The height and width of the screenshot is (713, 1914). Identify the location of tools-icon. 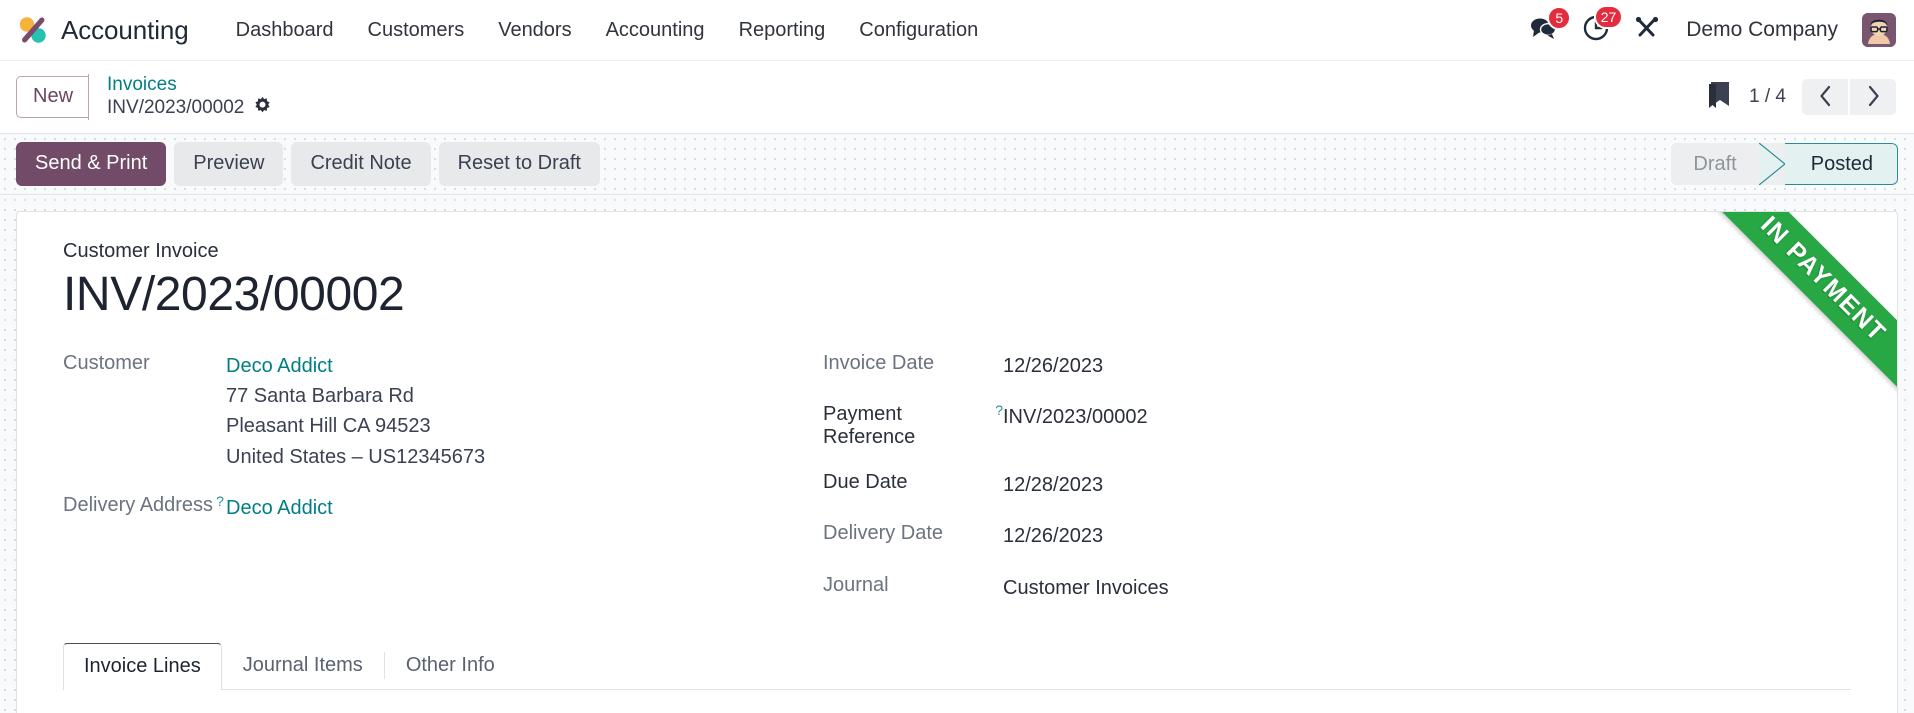
(1648, 30).